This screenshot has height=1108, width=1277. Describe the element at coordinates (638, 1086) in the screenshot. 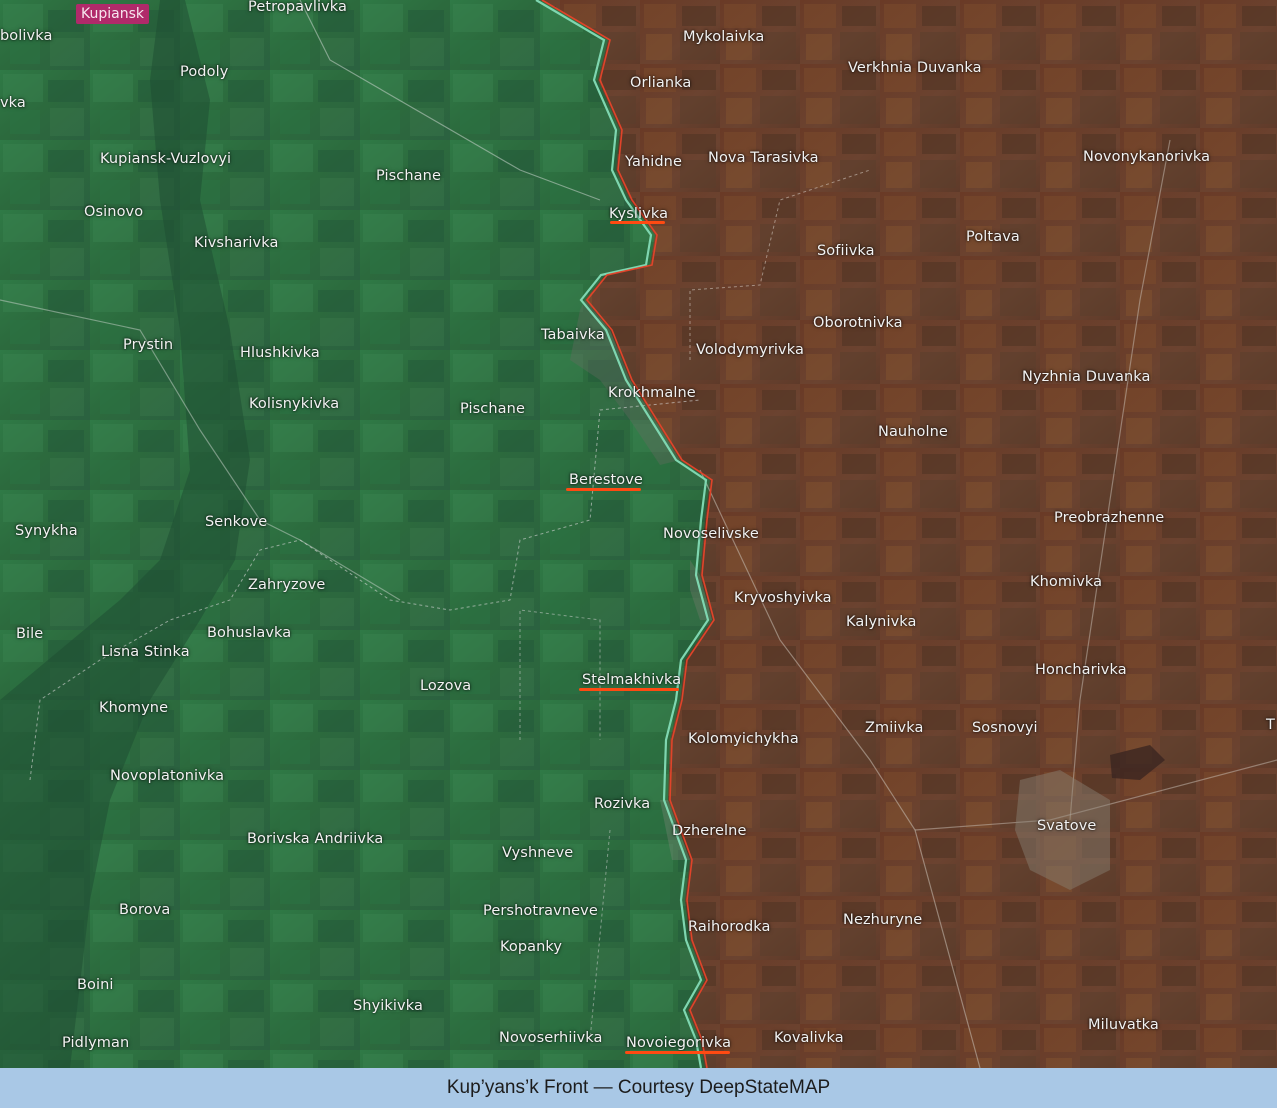

I see `map-caption: Kup’yans’k Front — Courtesy DeepStateMAP` at that location.